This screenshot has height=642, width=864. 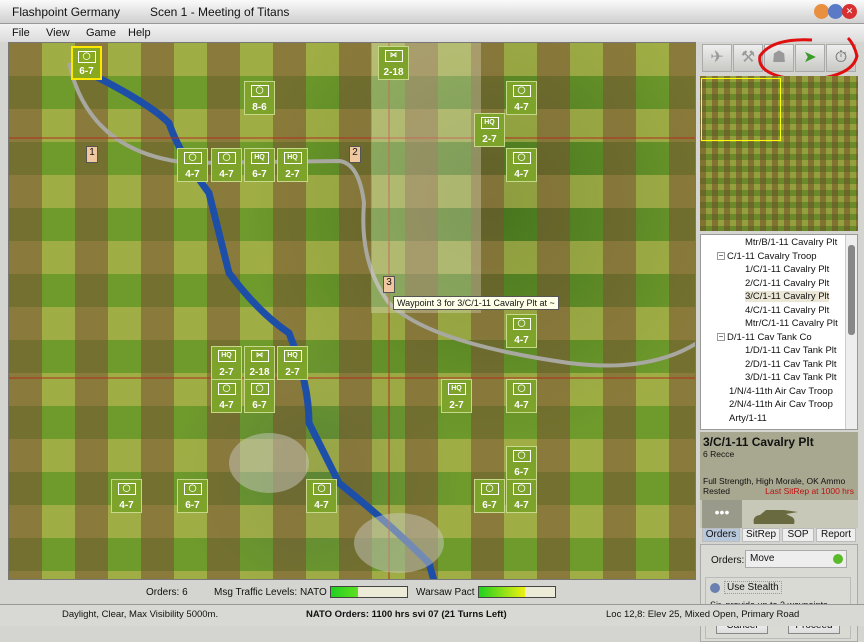 I want to click on tree-item: 1/N/4-11th Air Cav Troop, so click(x=781, y=391).